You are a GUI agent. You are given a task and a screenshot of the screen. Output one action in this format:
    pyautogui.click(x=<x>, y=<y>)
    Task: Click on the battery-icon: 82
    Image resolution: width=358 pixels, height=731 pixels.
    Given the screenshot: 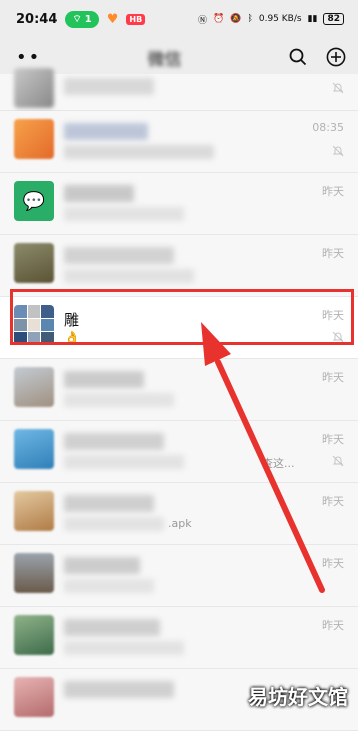 What is the action you would take?
    pyautogui.click(x=333, y=19)
    